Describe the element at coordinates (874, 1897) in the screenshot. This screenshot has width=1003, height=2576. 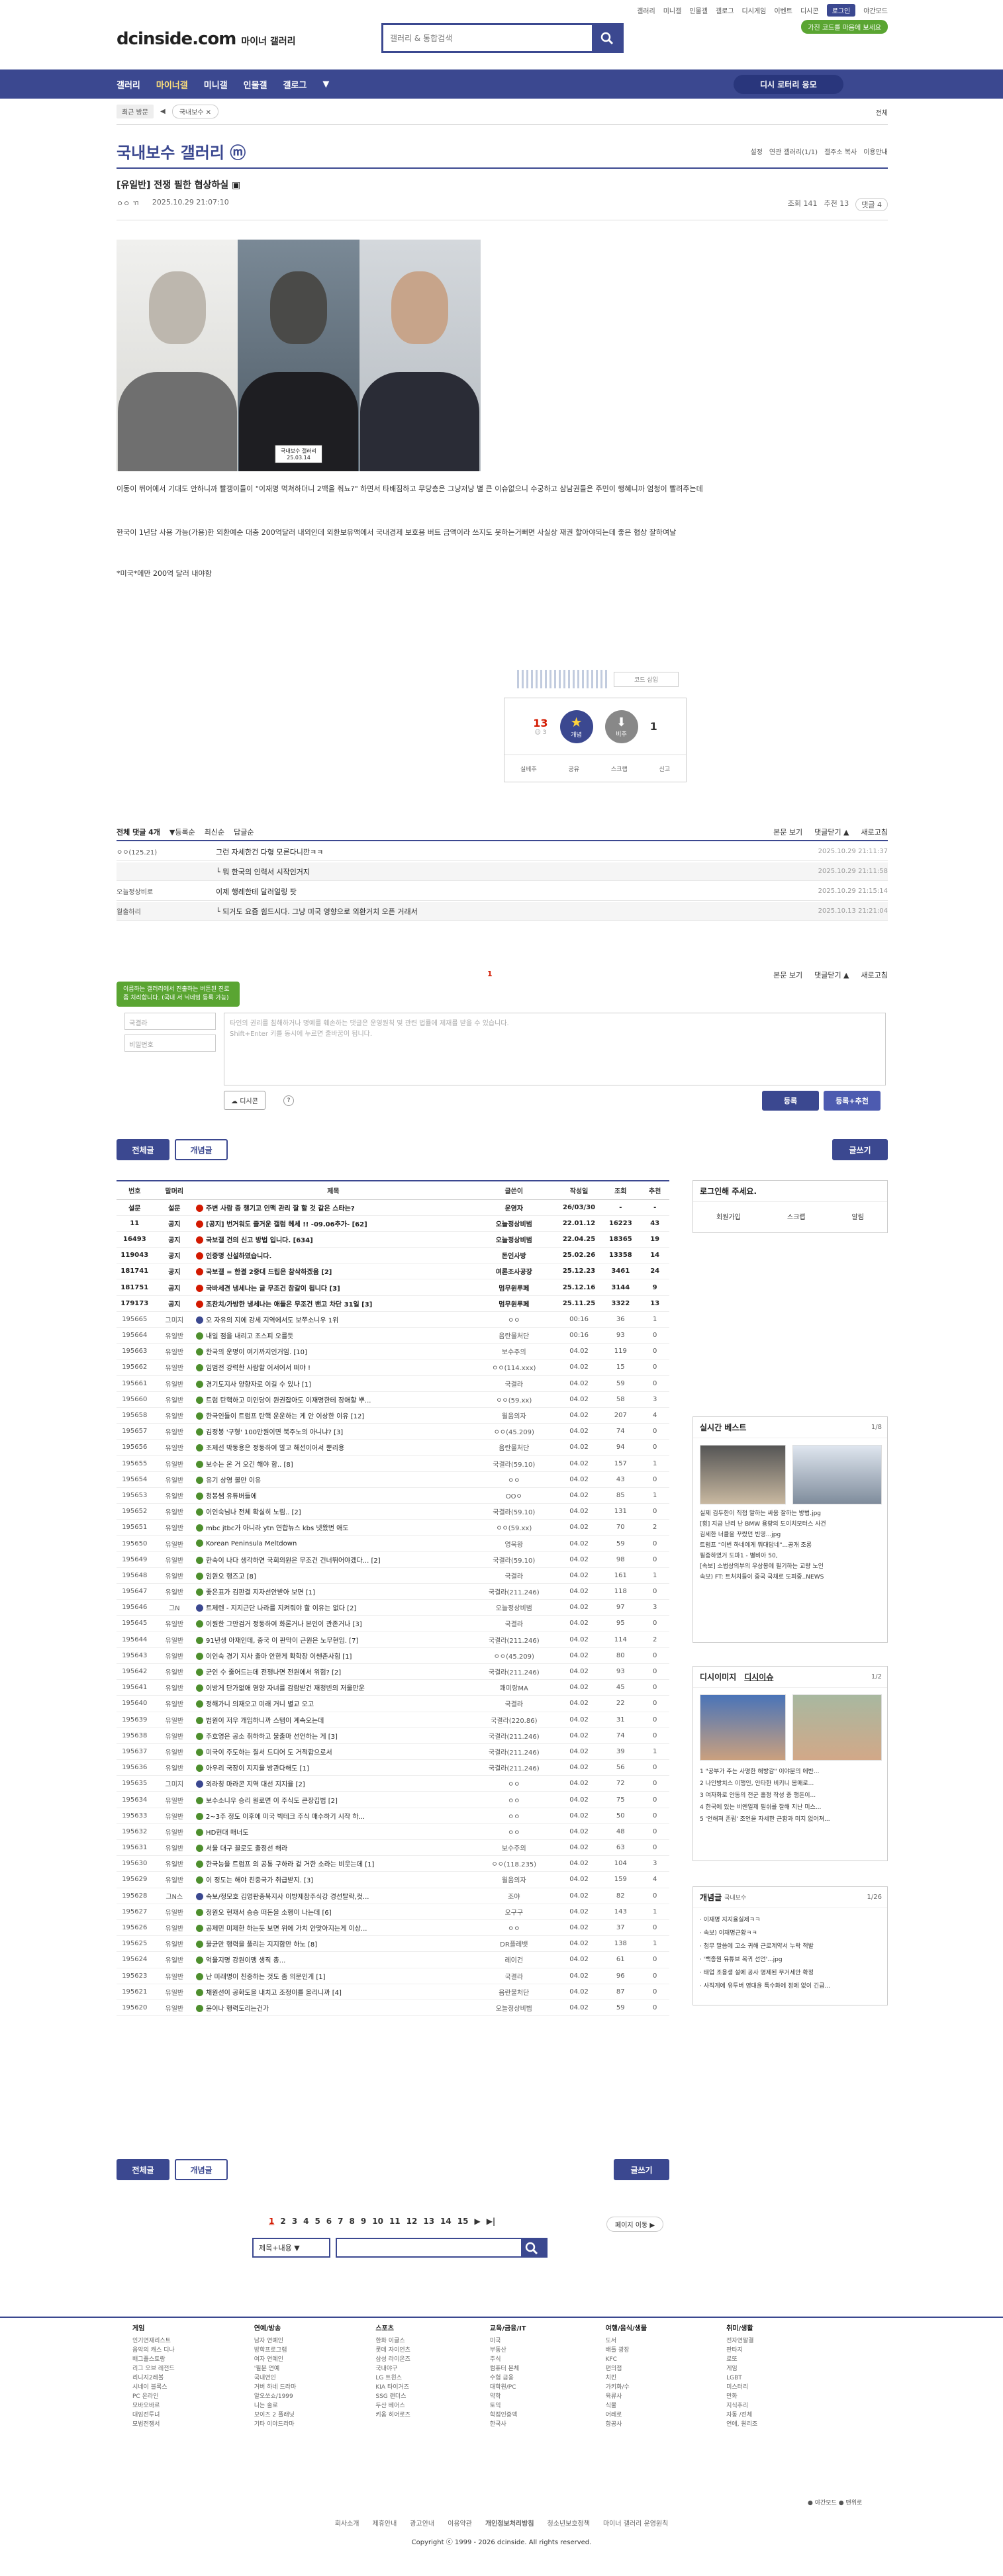
I see `concept-page: 1/26` at that location.